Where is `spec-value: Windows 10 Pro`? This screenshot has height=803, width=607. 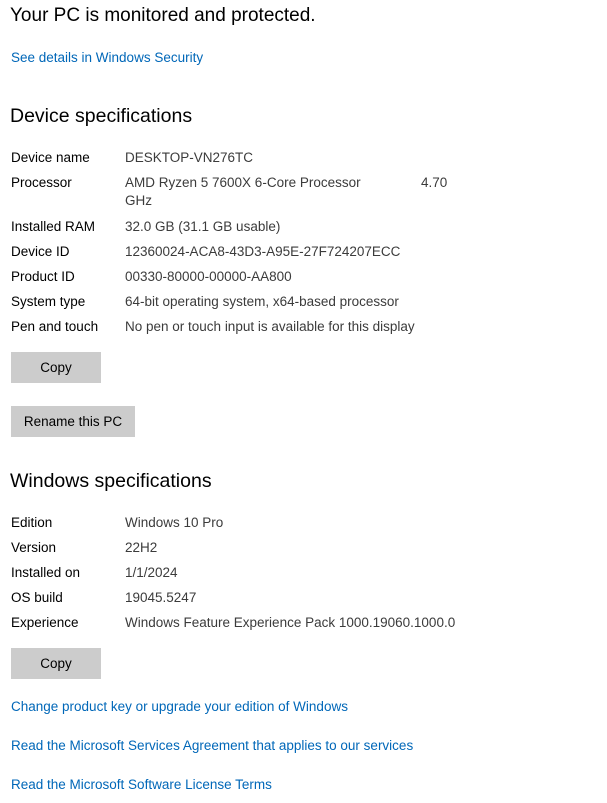
spec-value: Windows 10 Pro is located at coordinates (174, 522).